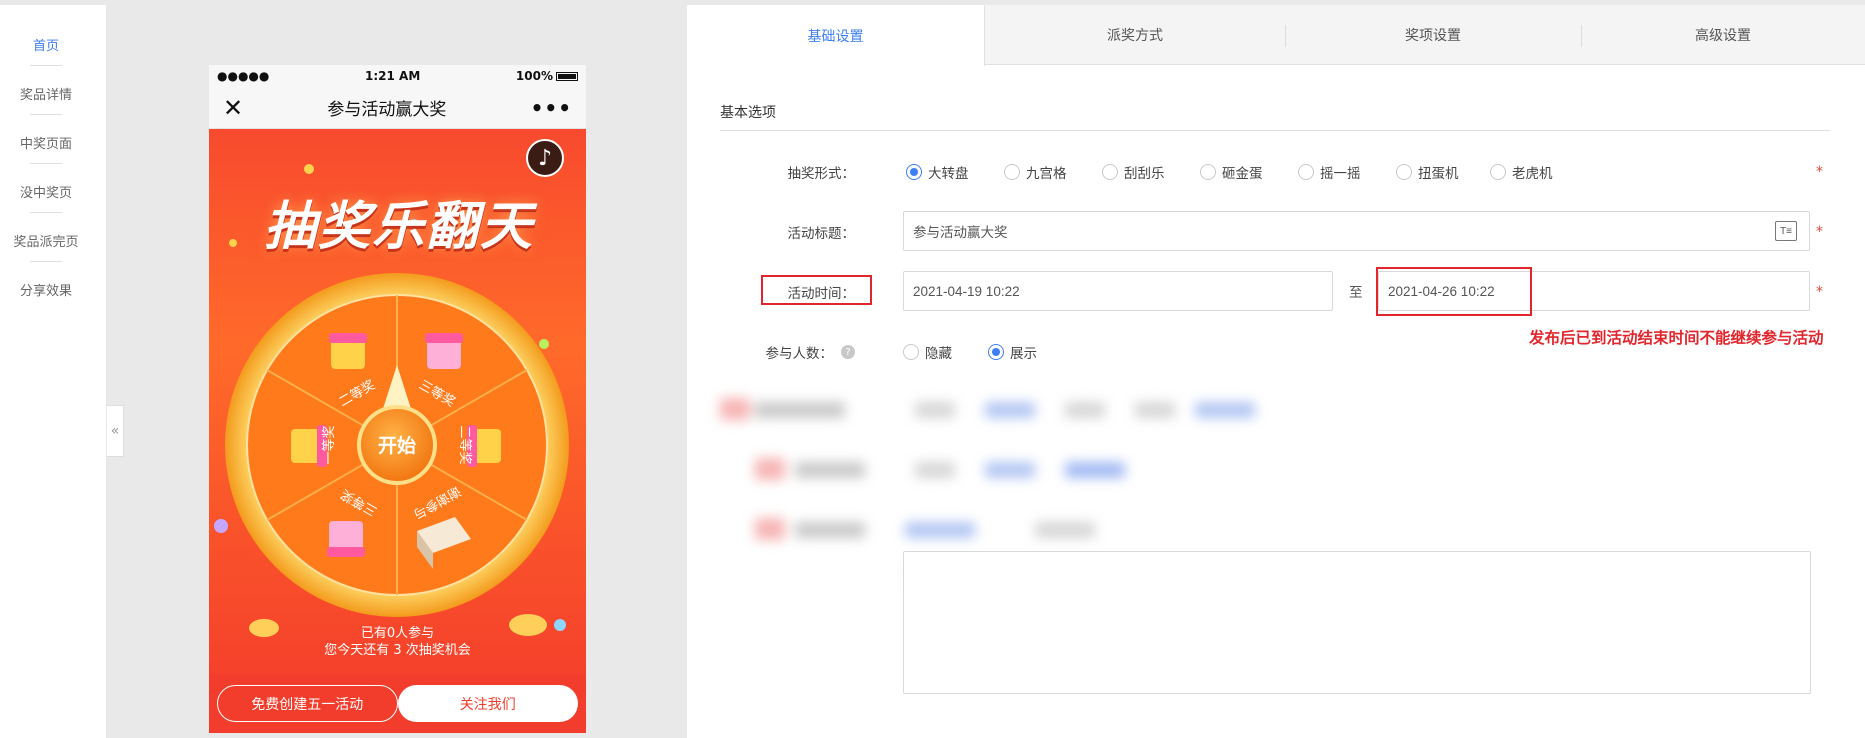 Image resolution: width=1865 pixels, height=738 pixels. I want to click on activity-title-input: 参与活动赢大奖 T≡, so click(1356, 231).